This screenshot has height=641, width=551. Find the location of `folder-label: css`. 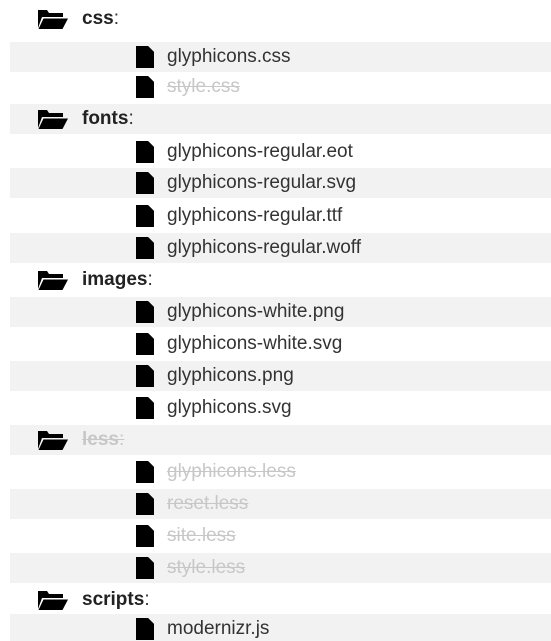

folder-label: css is located at coordinates (98, 18).